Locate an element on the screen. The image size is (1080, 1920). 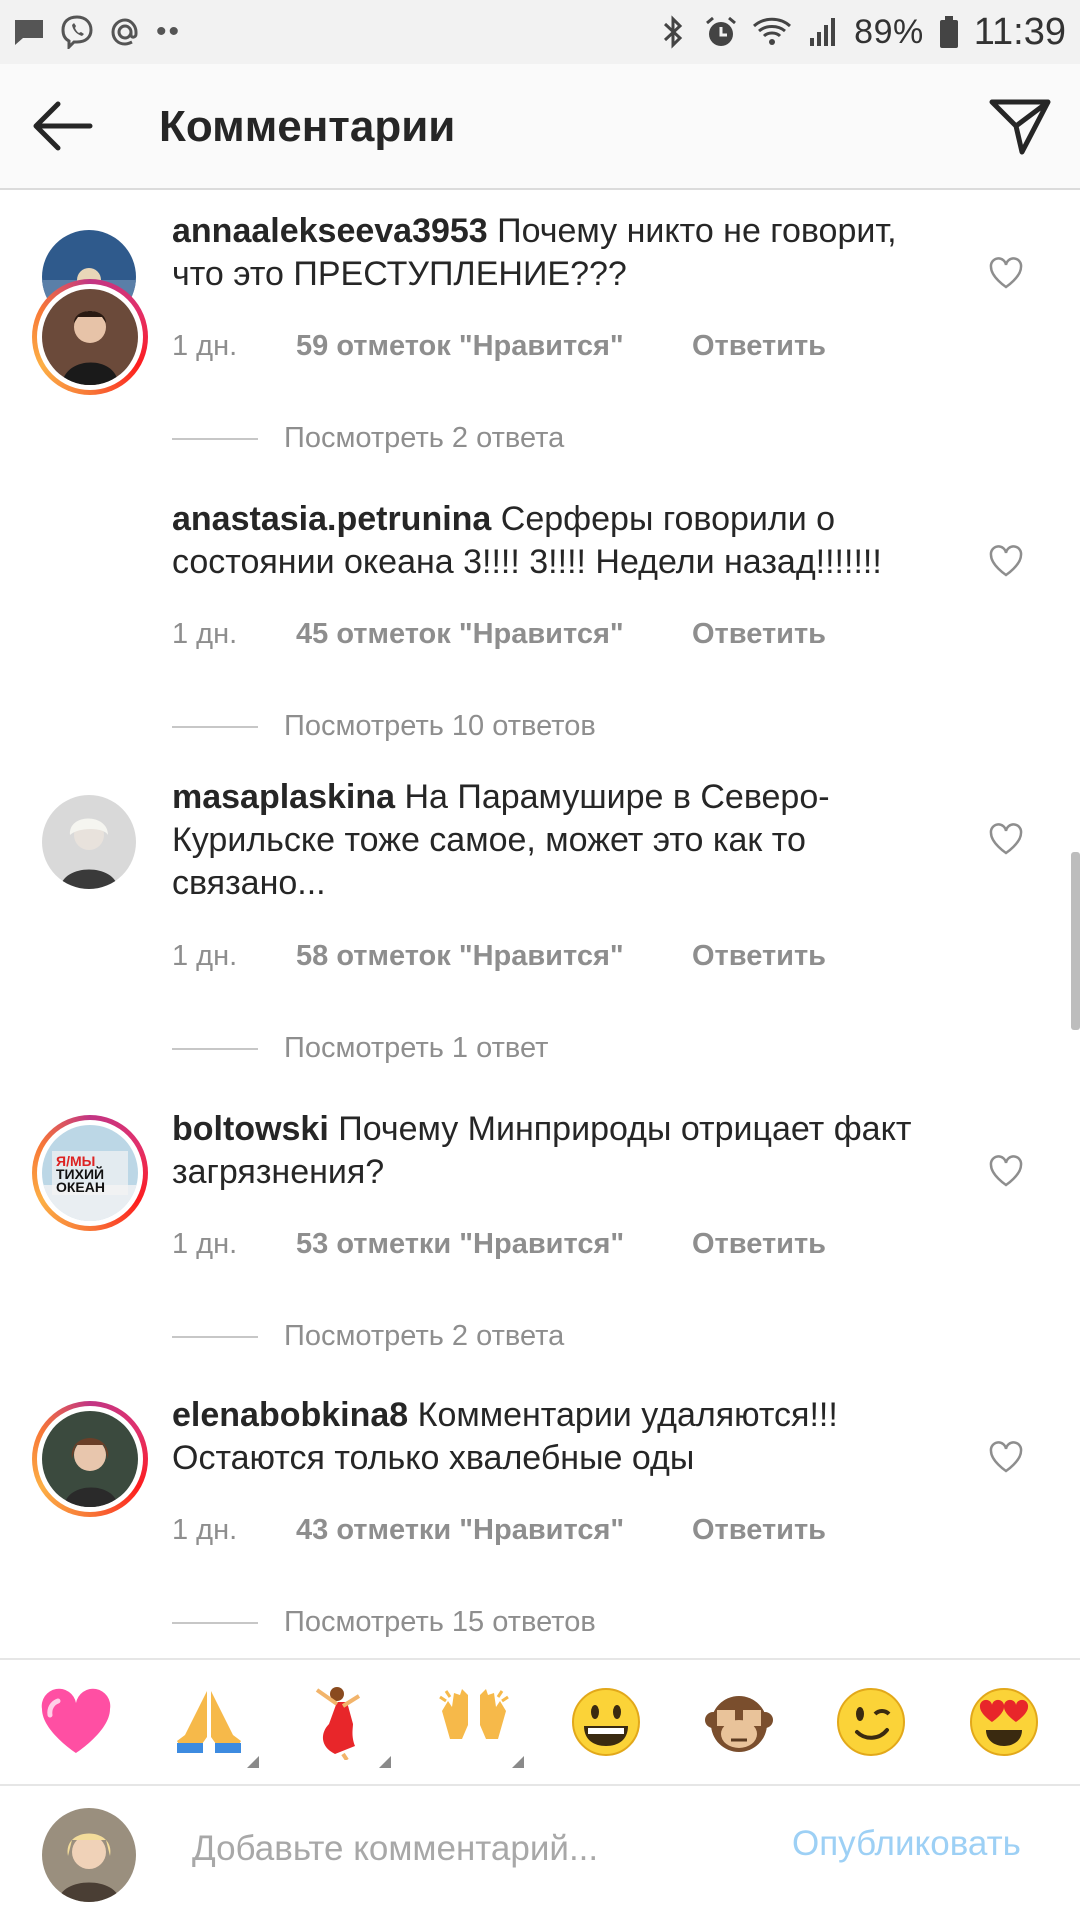
scrollbar-thumb is located at coordinates (1075, 941).